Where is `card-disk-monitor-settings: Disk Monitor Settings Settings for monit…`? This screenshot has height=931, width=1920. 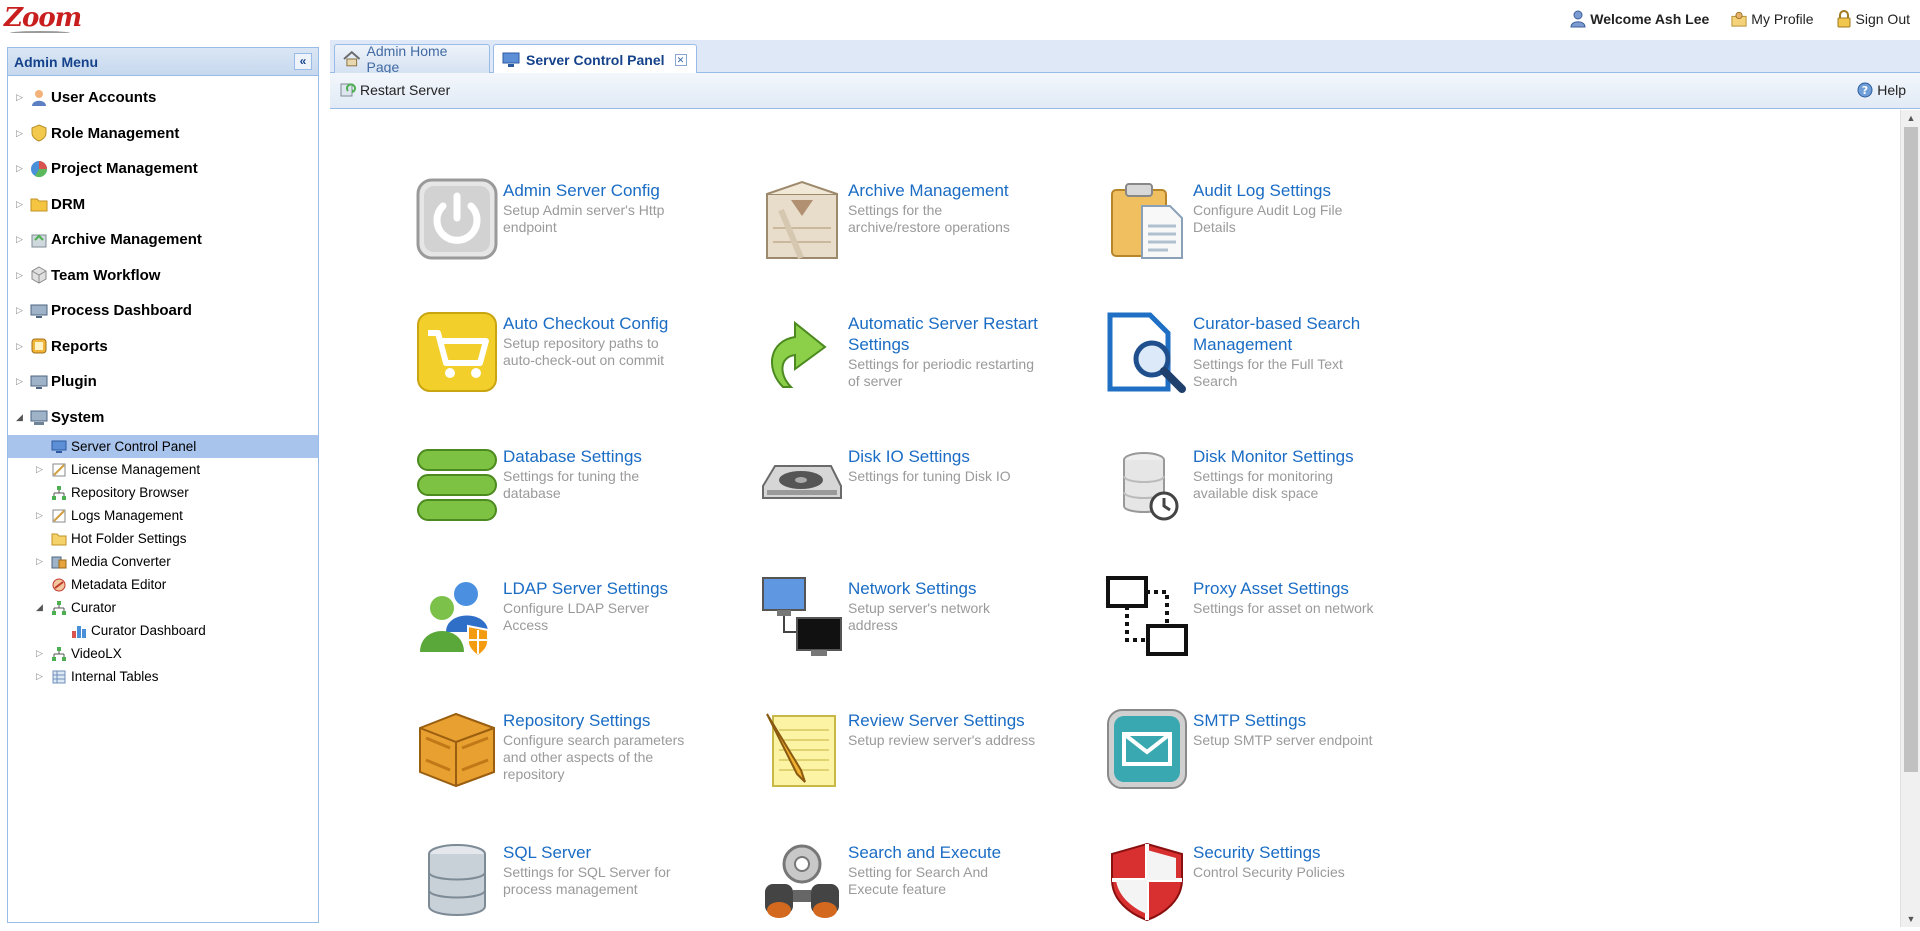 card-disk-monitor-settings: Disk Monitor Settings Settings for monit… is located at coordinates (1278, 504).